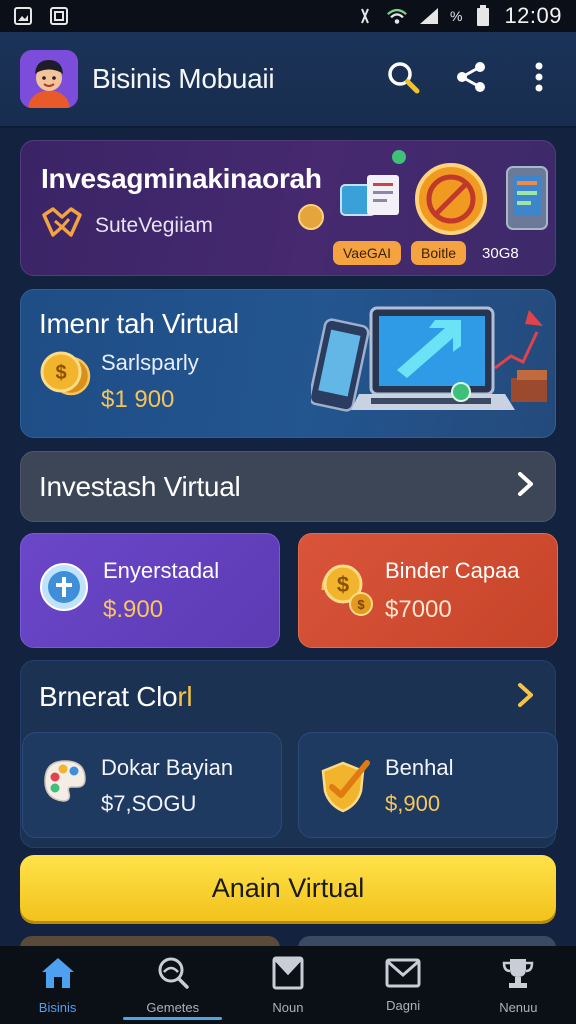 The width and height of the screenshot is (576, 1024). What do you see at coordinates (403, 975) in the screenshot?
I see `mail-icon` at bounding box center [403, 975].